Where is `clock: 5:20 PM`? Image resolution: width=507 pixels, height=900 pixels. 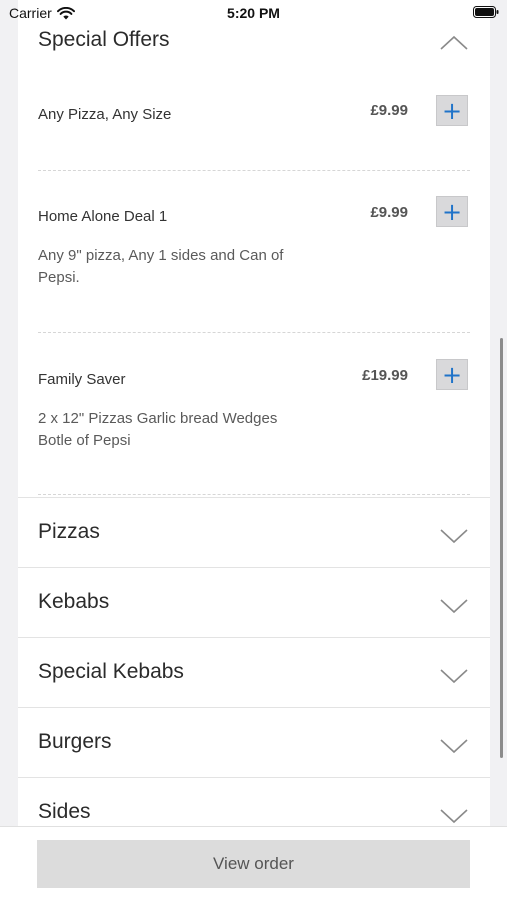 clock: 5:20 PM is located at coordinates (253, 13).